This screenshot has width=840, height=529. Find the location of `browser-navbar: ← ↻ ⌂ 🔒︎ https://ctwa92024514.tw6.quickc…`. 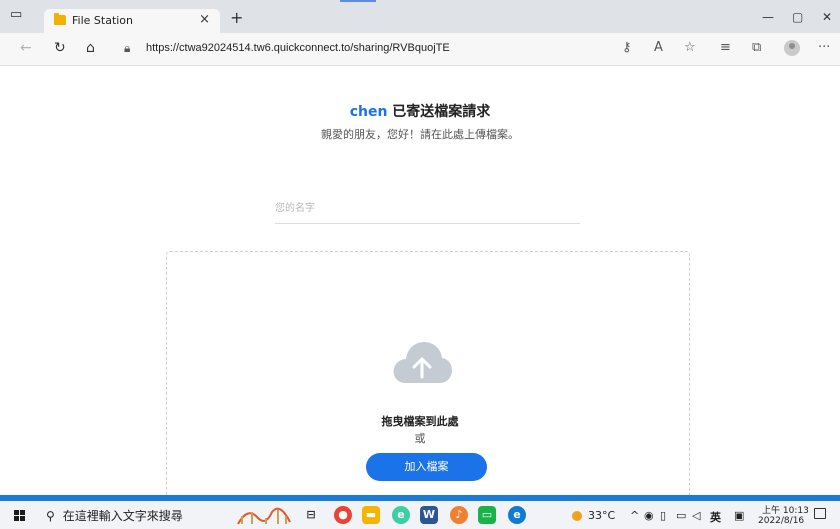

browser-navbar: ← ↻ ⌂ 🔒︎ https://ctwa92024514.tw6.quickc… is located at coordinates (420, 49).